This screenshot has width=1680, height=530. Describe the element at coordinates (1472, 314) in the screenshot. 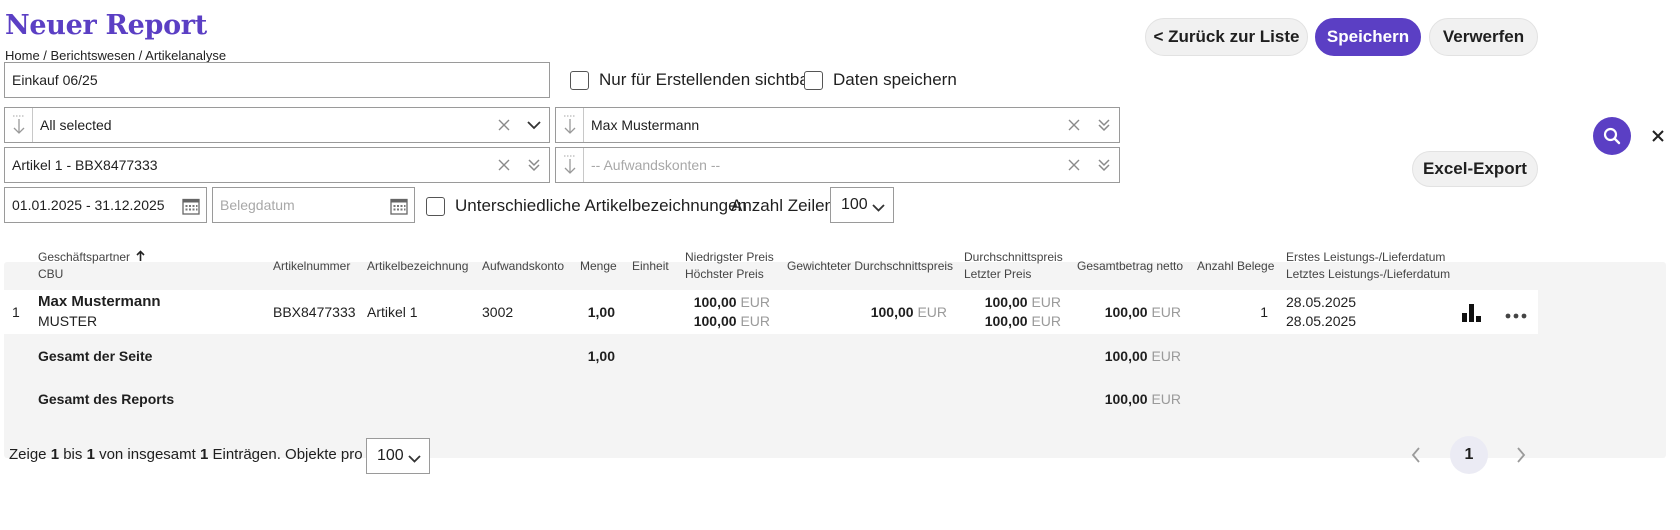

I see `bar-chart-icon` at that location.